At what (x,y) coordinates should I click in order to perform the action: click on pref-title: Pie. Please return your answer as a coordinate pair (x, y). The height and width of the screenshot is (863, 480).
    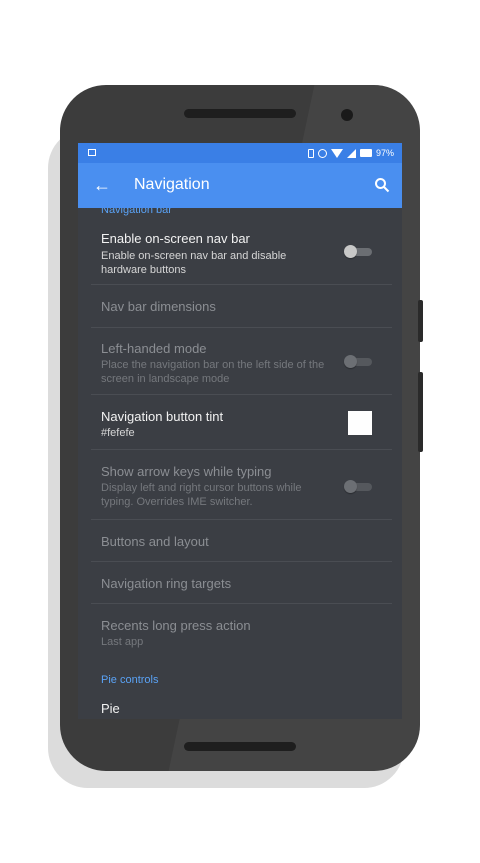
    Looking at the image, I should click on (110, 708).